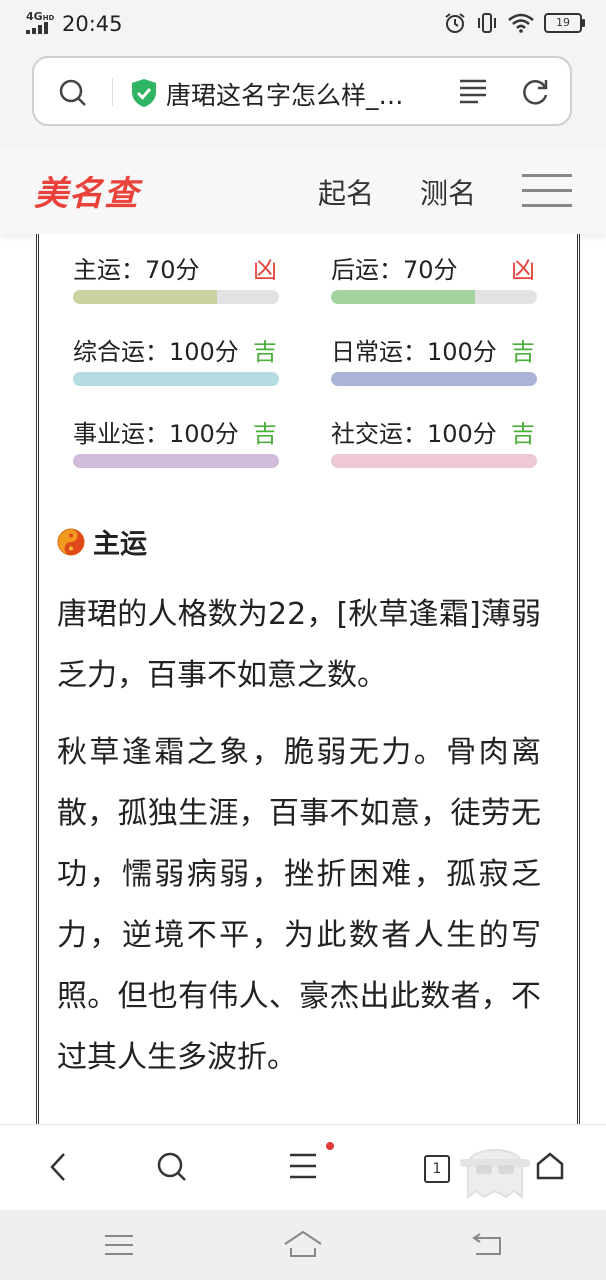 The width and height of the screenshot is (606, 1280). I want to click on alarm-icon, so click(455, 23).